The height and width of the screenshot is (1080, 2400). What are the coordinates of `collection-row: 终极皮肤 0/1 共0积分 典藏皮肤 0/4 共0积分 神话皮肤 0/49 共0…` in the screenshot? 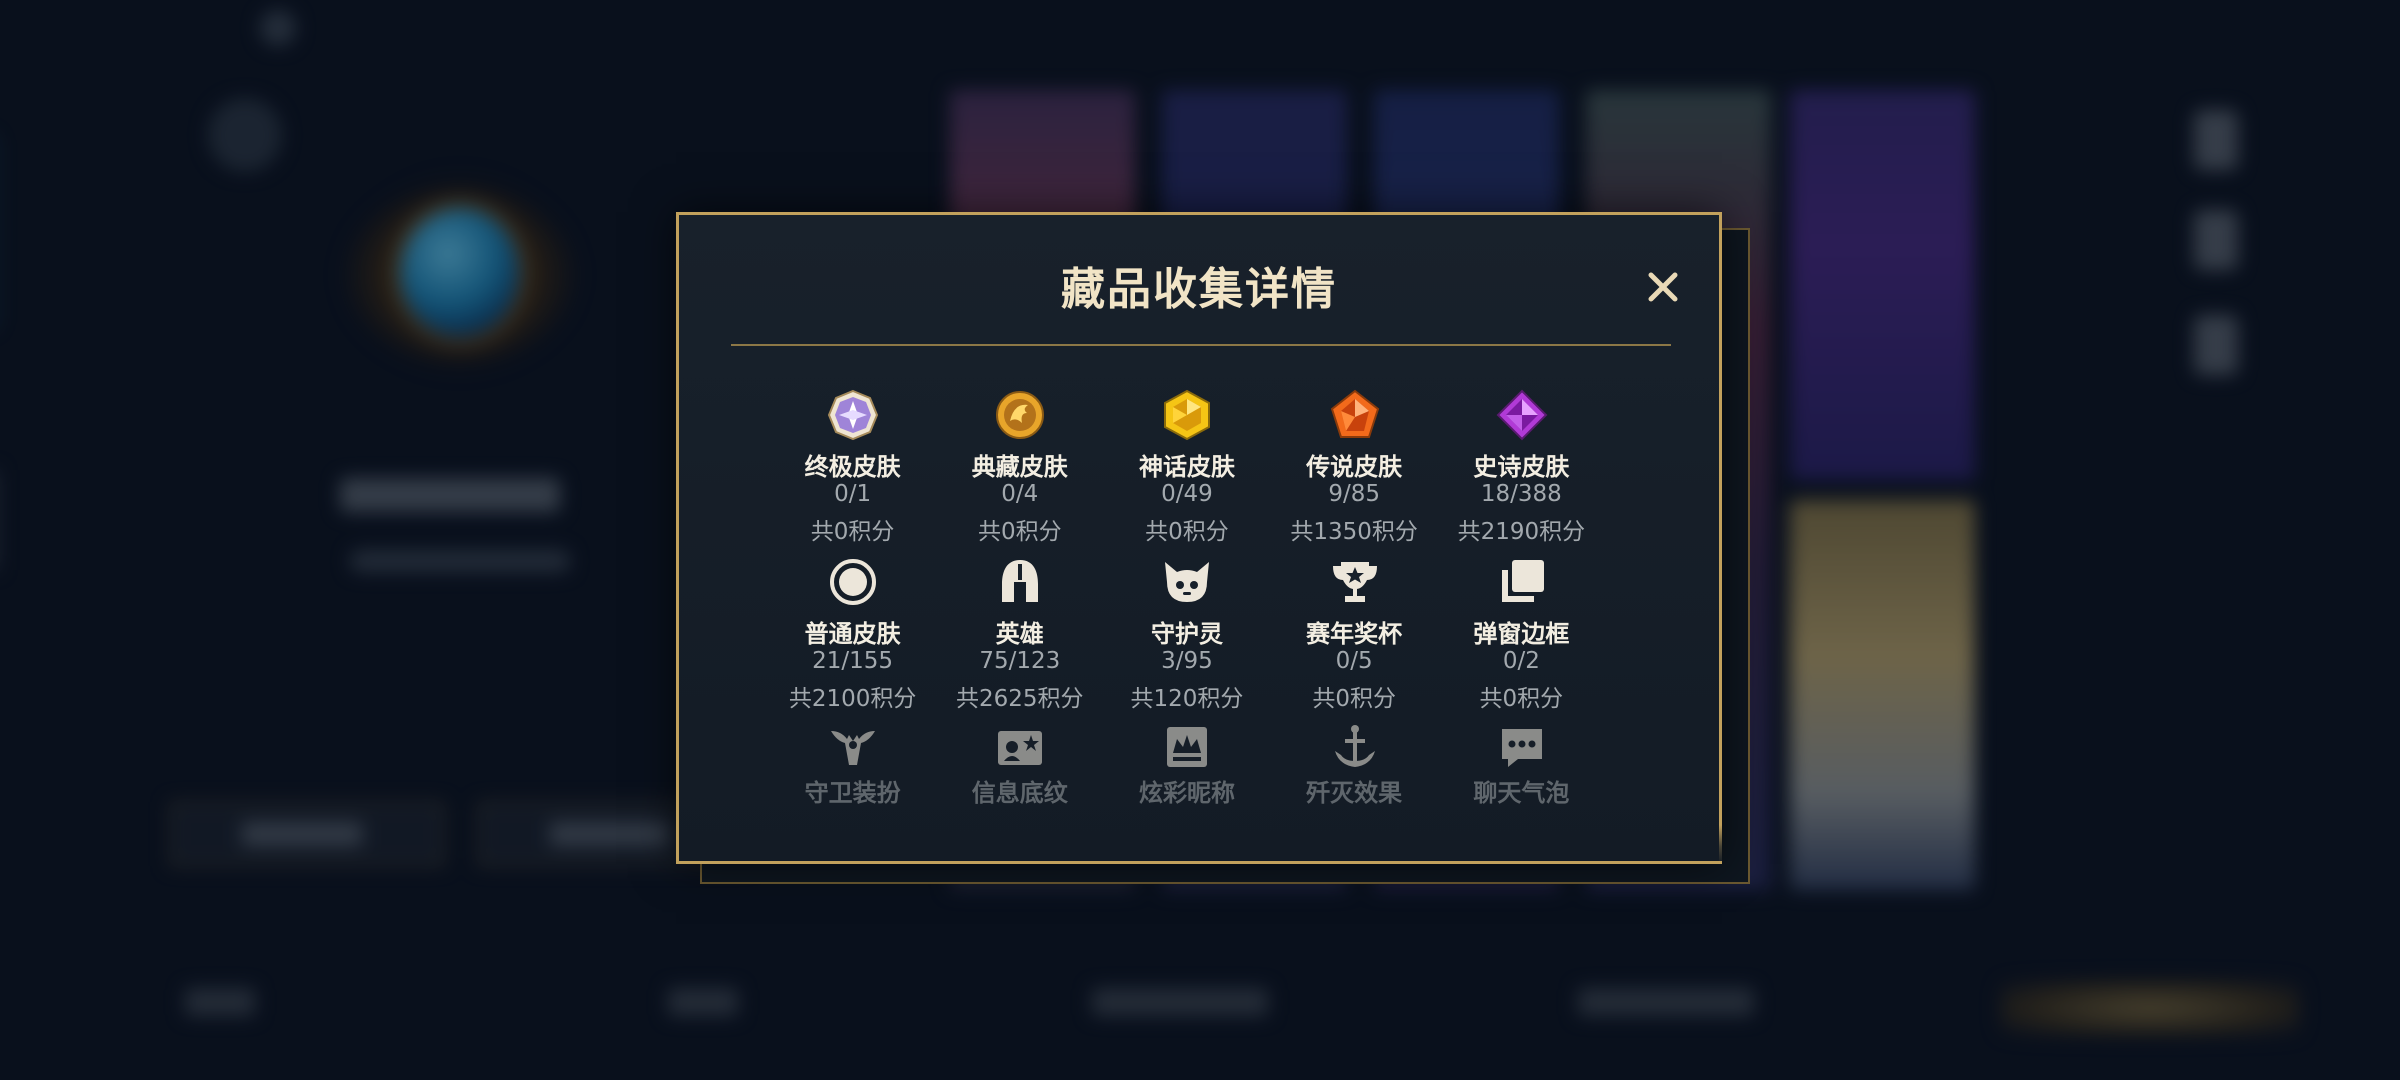 It's located at (1187, 460).